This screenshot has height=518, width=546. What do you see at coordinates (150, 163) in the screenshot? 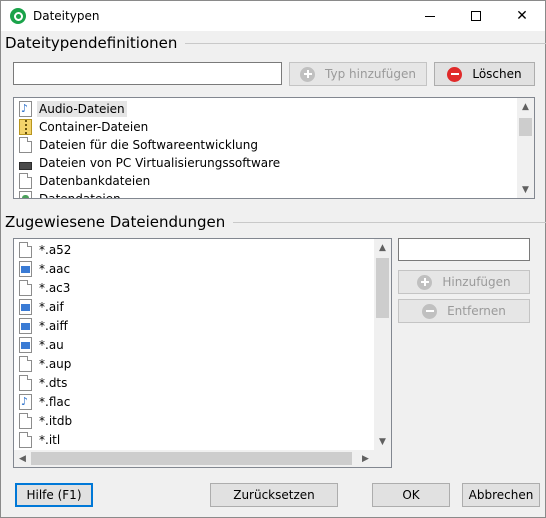
I see `list-item: Dateien von PC Virtualisierungssoftware` at bounding box center [150, 163].